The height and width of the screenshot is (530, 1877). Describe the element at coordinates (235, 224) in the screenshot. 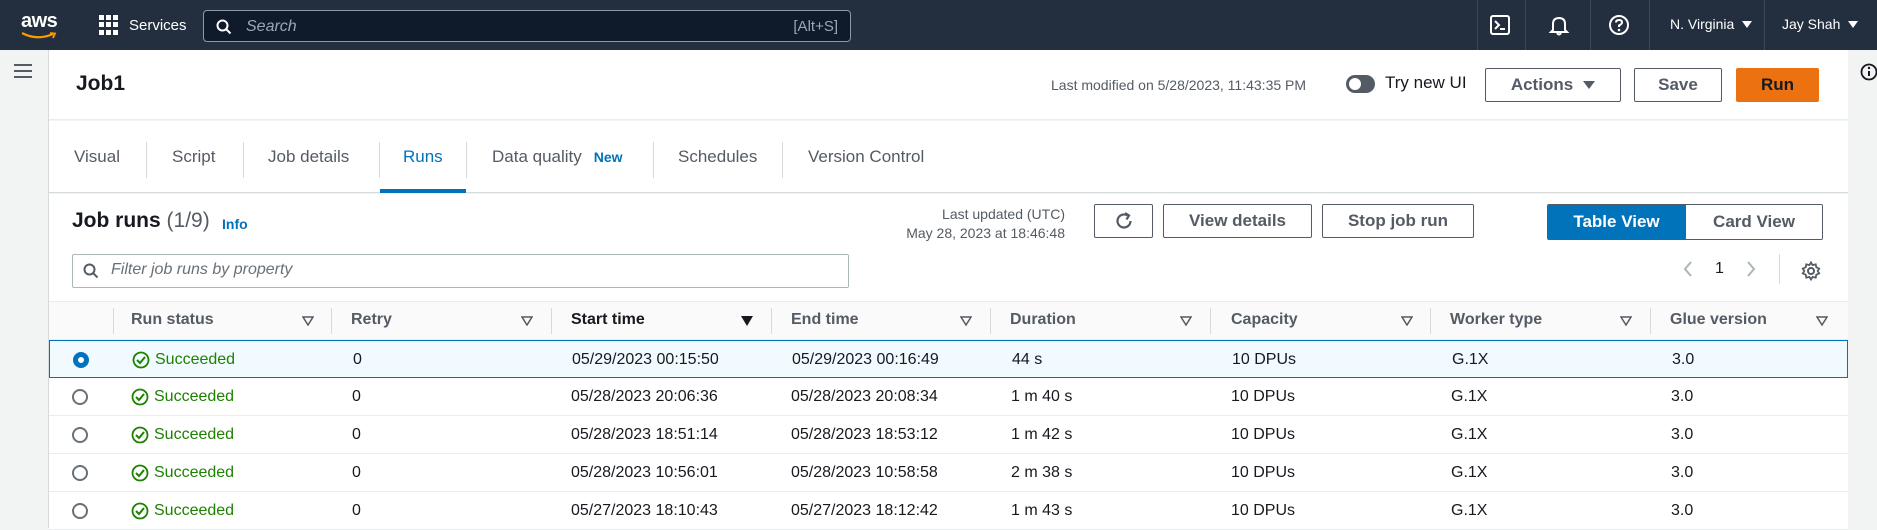

I see `info-link: Info` at that location.